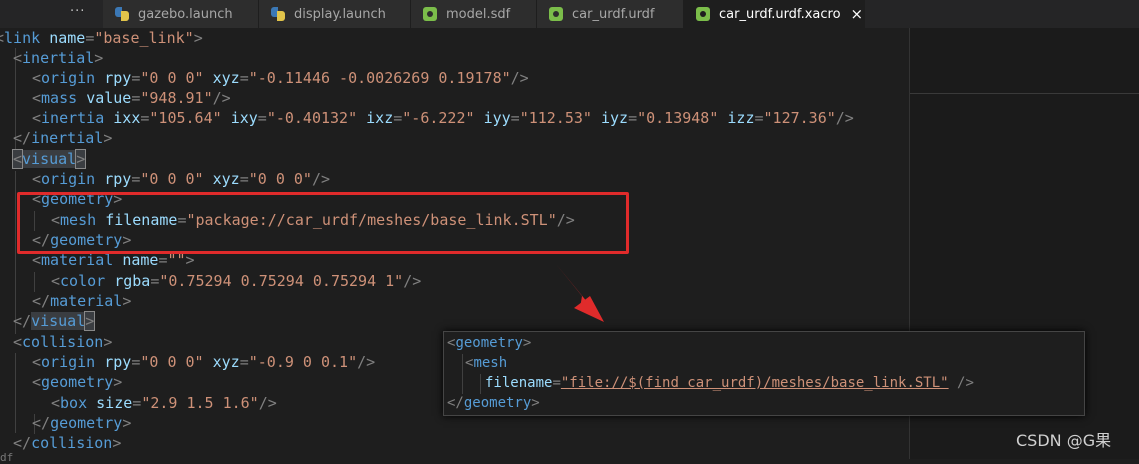 This screenshot has width=1139, height=464. Describe the element at coordinates (589, 309) in the screenshot. I see `arrow-head` at that location.